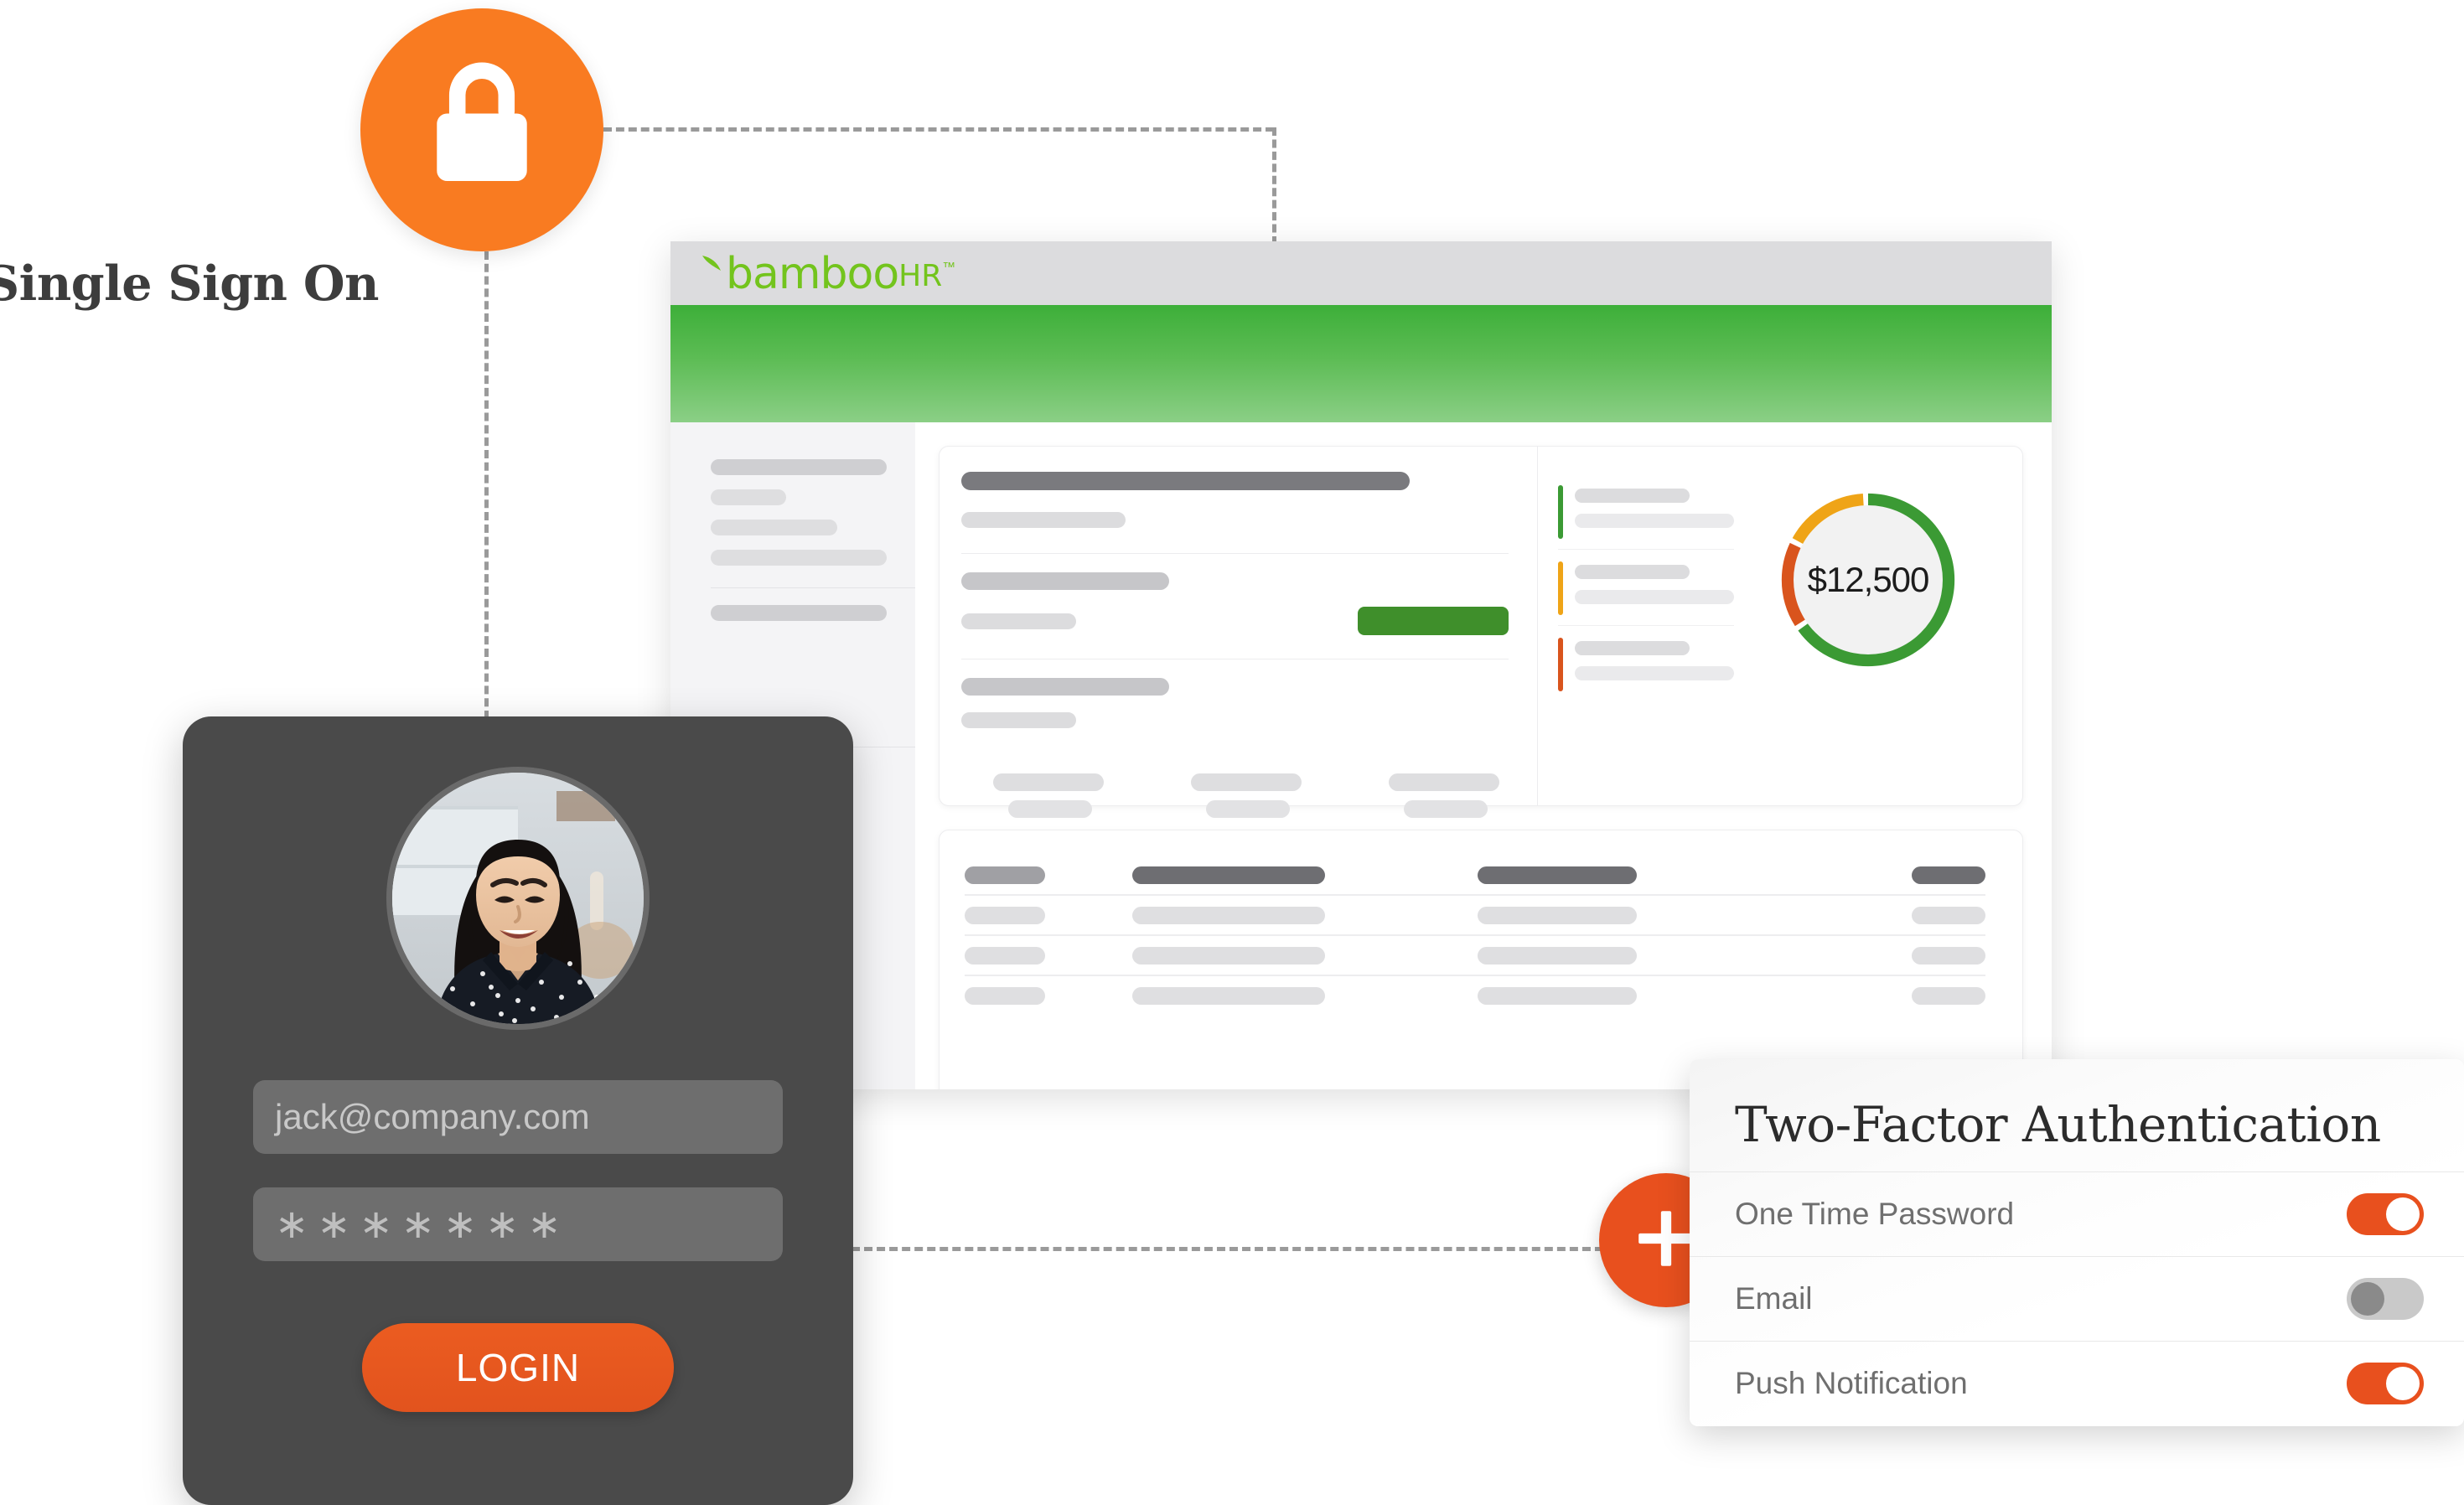  Describe the element at coordinates (715, 265) in the screenshot. I see `bamboo-leaf-icon` at that location.